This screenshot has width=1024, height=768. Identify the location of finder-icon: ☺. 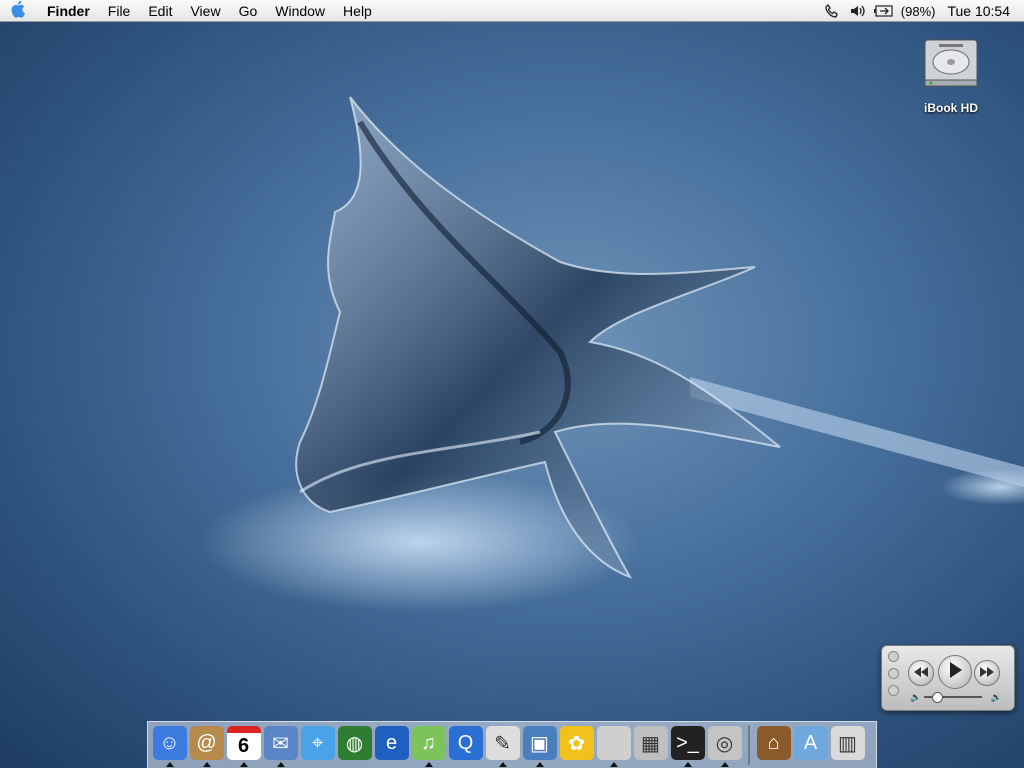
(169, 743).